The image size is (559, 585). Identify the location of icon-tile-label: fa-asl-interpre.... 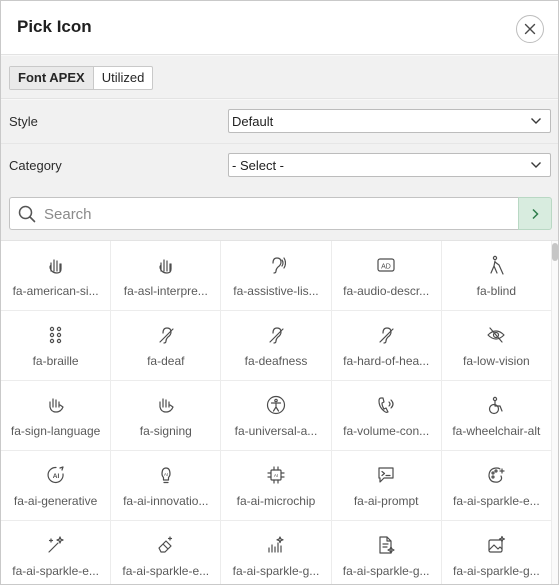
(165, 291).